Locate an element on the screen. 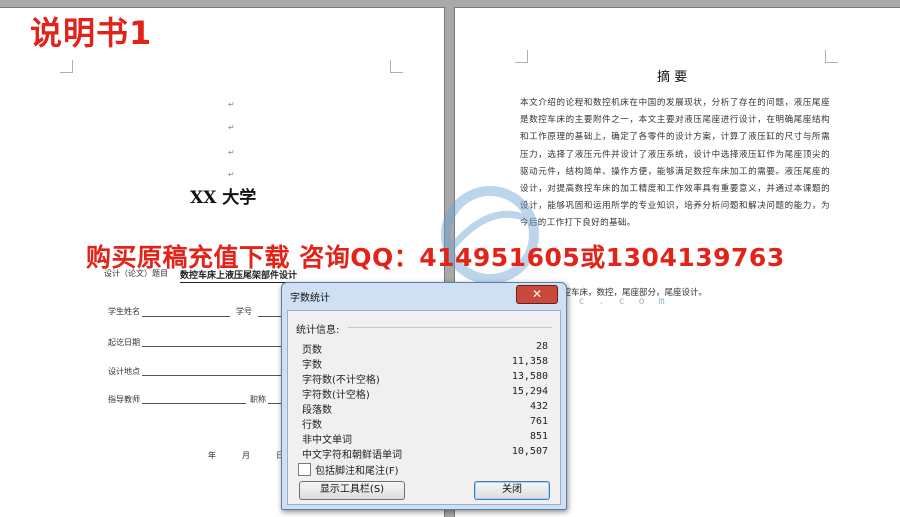 This screenshot has width=900, height=517. dialog-close-icon: ✕ is located at coordinates (537, 294).